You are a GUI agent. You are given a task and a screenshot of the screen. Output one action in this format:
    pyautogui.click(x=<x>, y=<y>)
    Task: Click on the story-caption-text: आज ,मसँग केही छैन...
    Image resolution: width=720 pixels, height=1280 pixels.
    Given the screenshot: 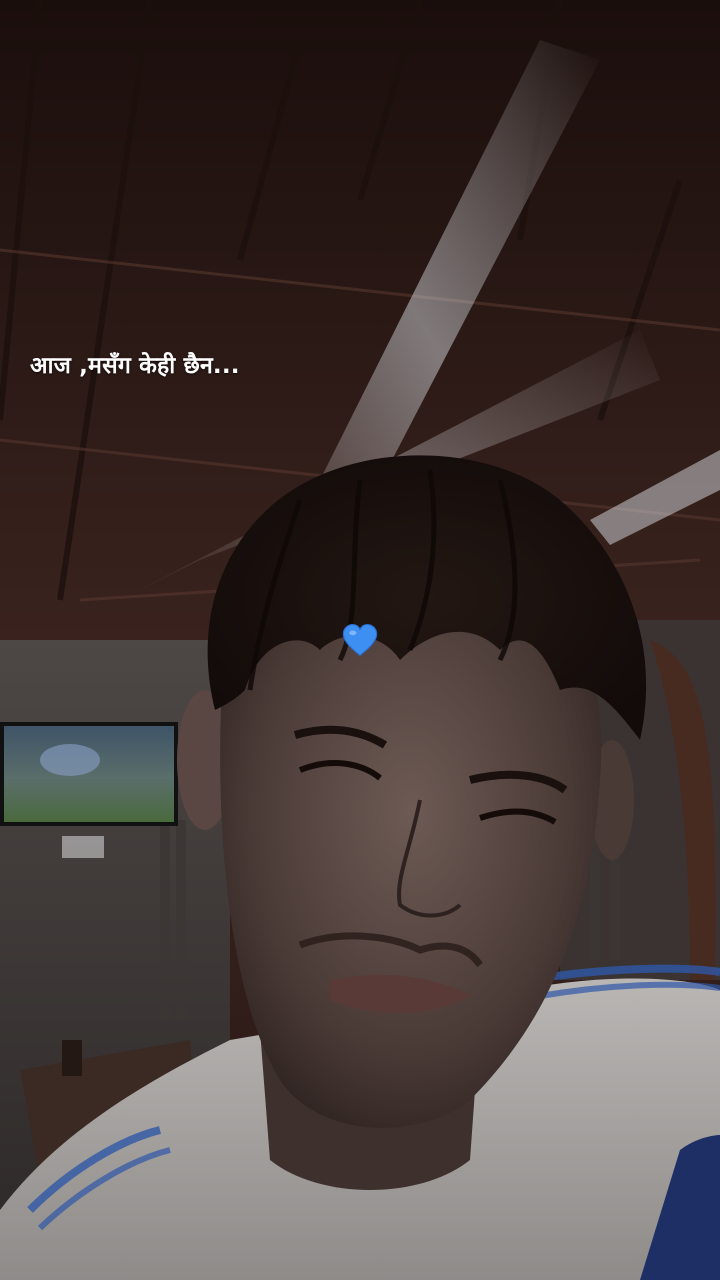 What is the action you would take?
    pyautogui.click(x=135, y=366)
    